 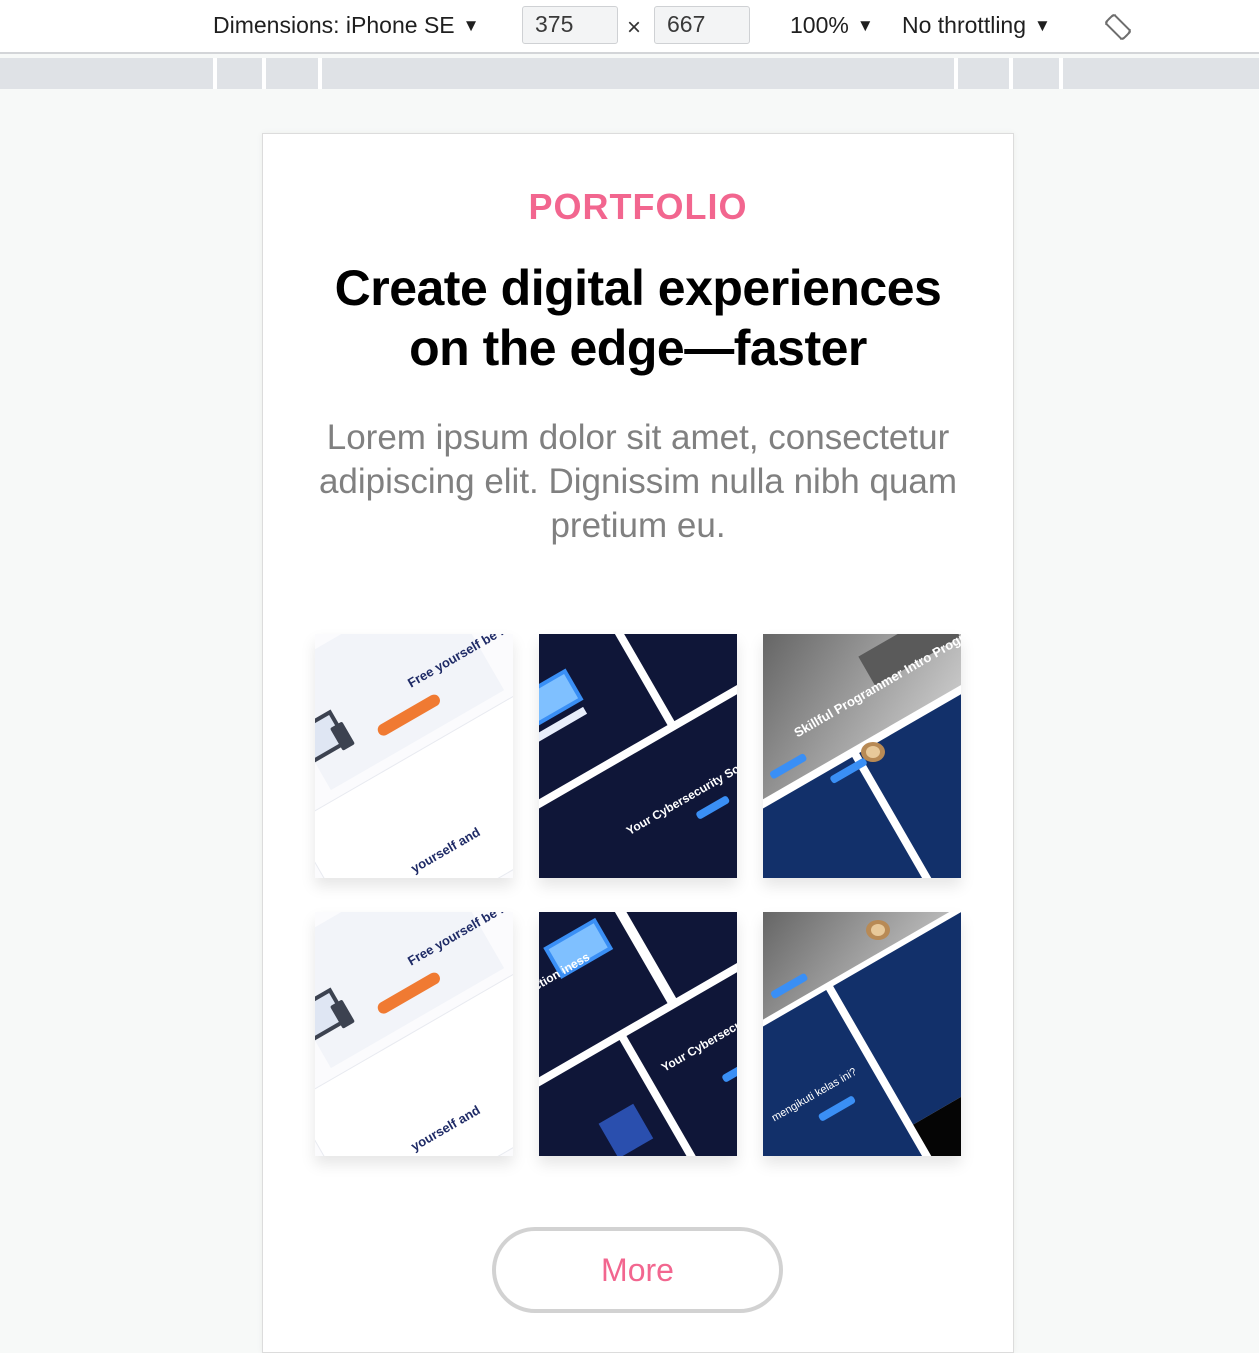 I want to click on throttling-dropdown: No throttling ▼, so click(x=976, y=25).